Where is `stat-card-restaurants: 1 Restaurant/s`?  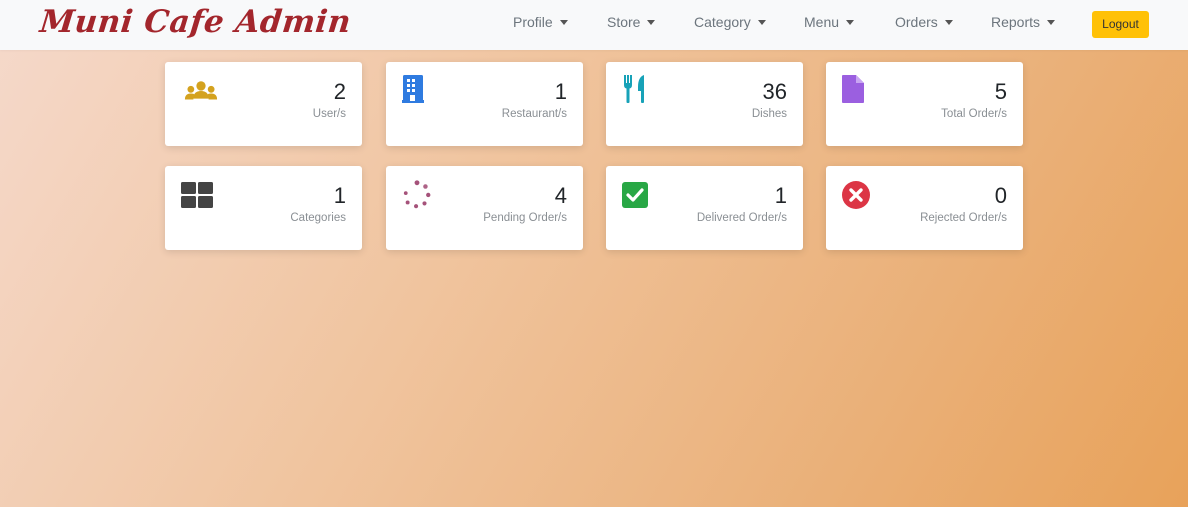
stat-card-restaurants: 1 Restaurant/s is located at coordinates (484, 104).